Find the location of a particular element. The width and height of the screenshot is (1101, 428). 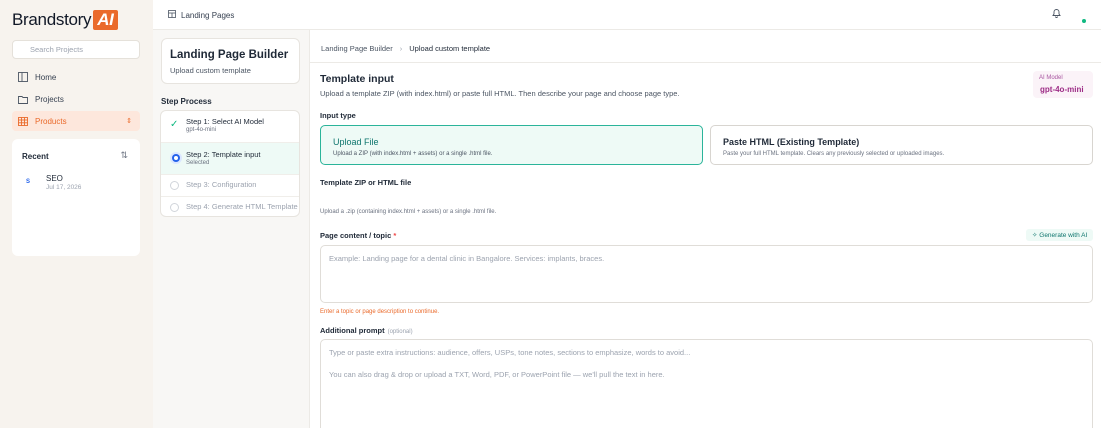

ai-model-value: gpt-4o-mini is located at coordinates (1062, 89).